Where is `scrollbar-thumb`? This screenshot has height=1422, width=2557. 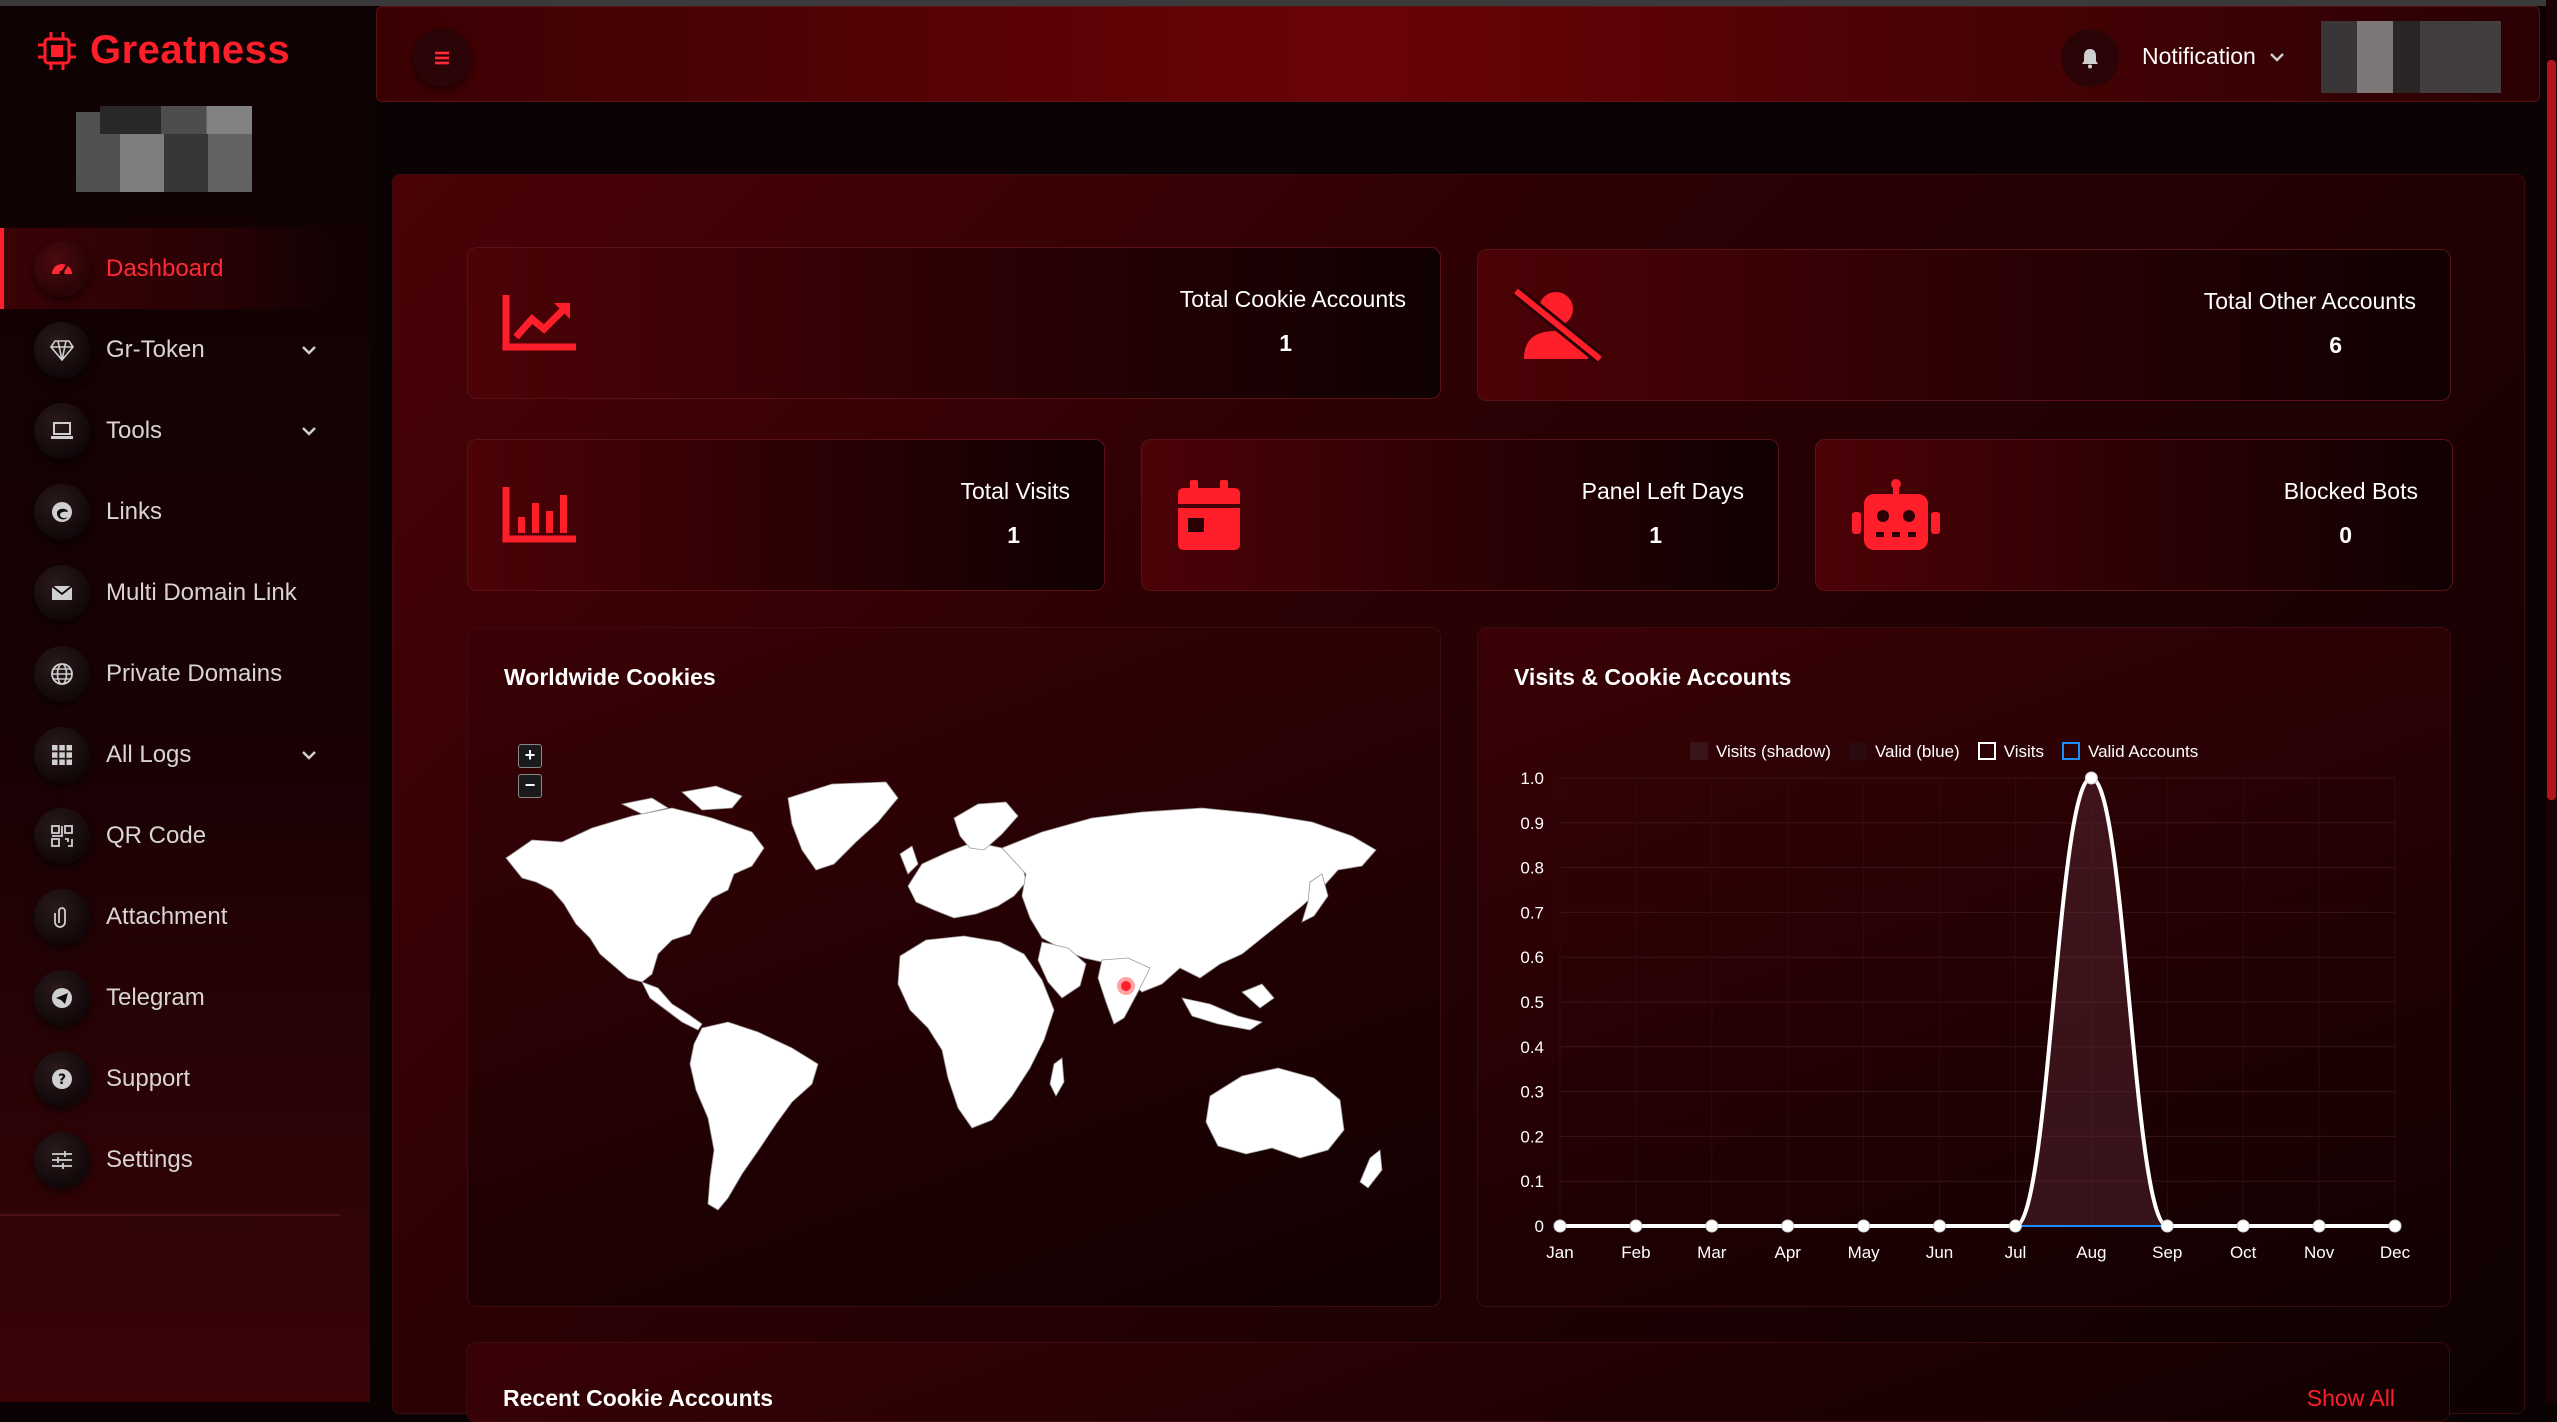
scrollbar-thumb is located at coordinates (2551, 430).